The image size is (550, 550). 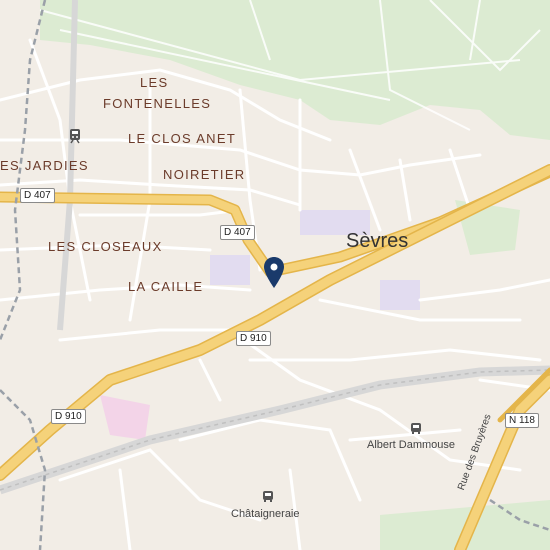 What do you see at coordinates (237, 232) in the screenshot?
I see `road-shield-d407-center: D 407` at bounding box center [237, 232].